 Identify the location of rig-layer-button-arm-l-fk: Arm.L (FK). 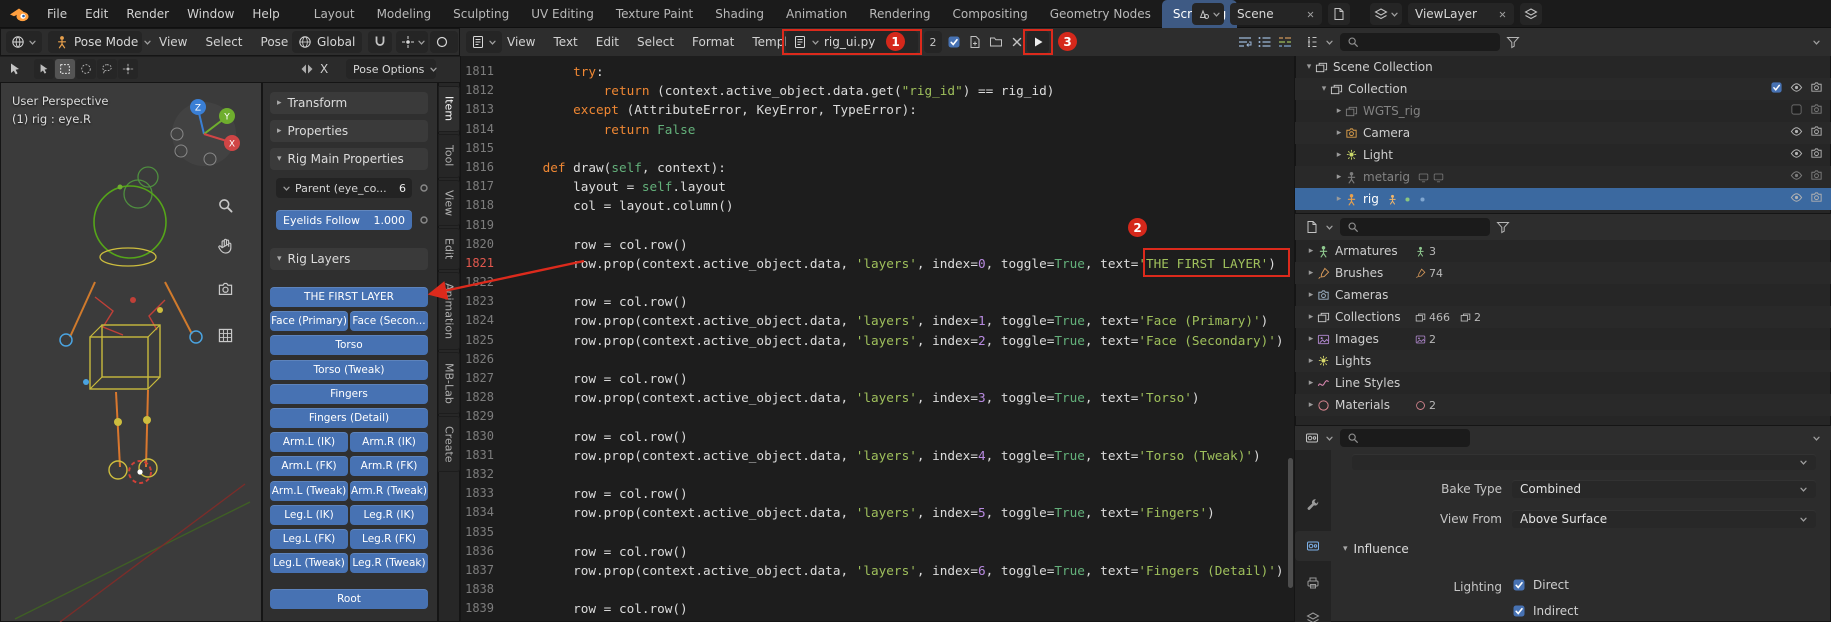
(309, 466).